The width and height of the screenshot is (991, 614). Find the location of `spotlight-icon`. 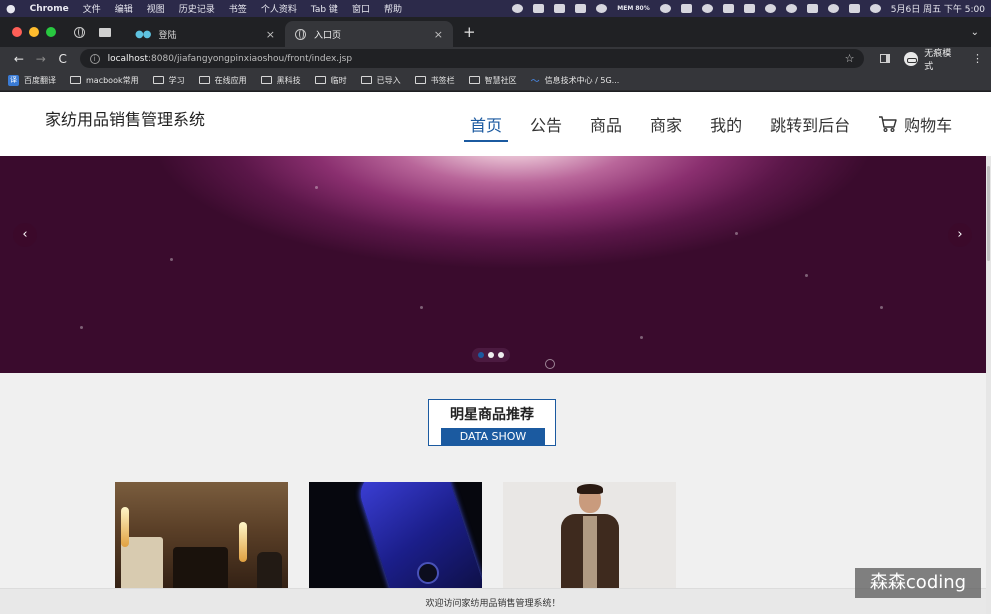

spotlight-icon is located at coordinates (833, 8).